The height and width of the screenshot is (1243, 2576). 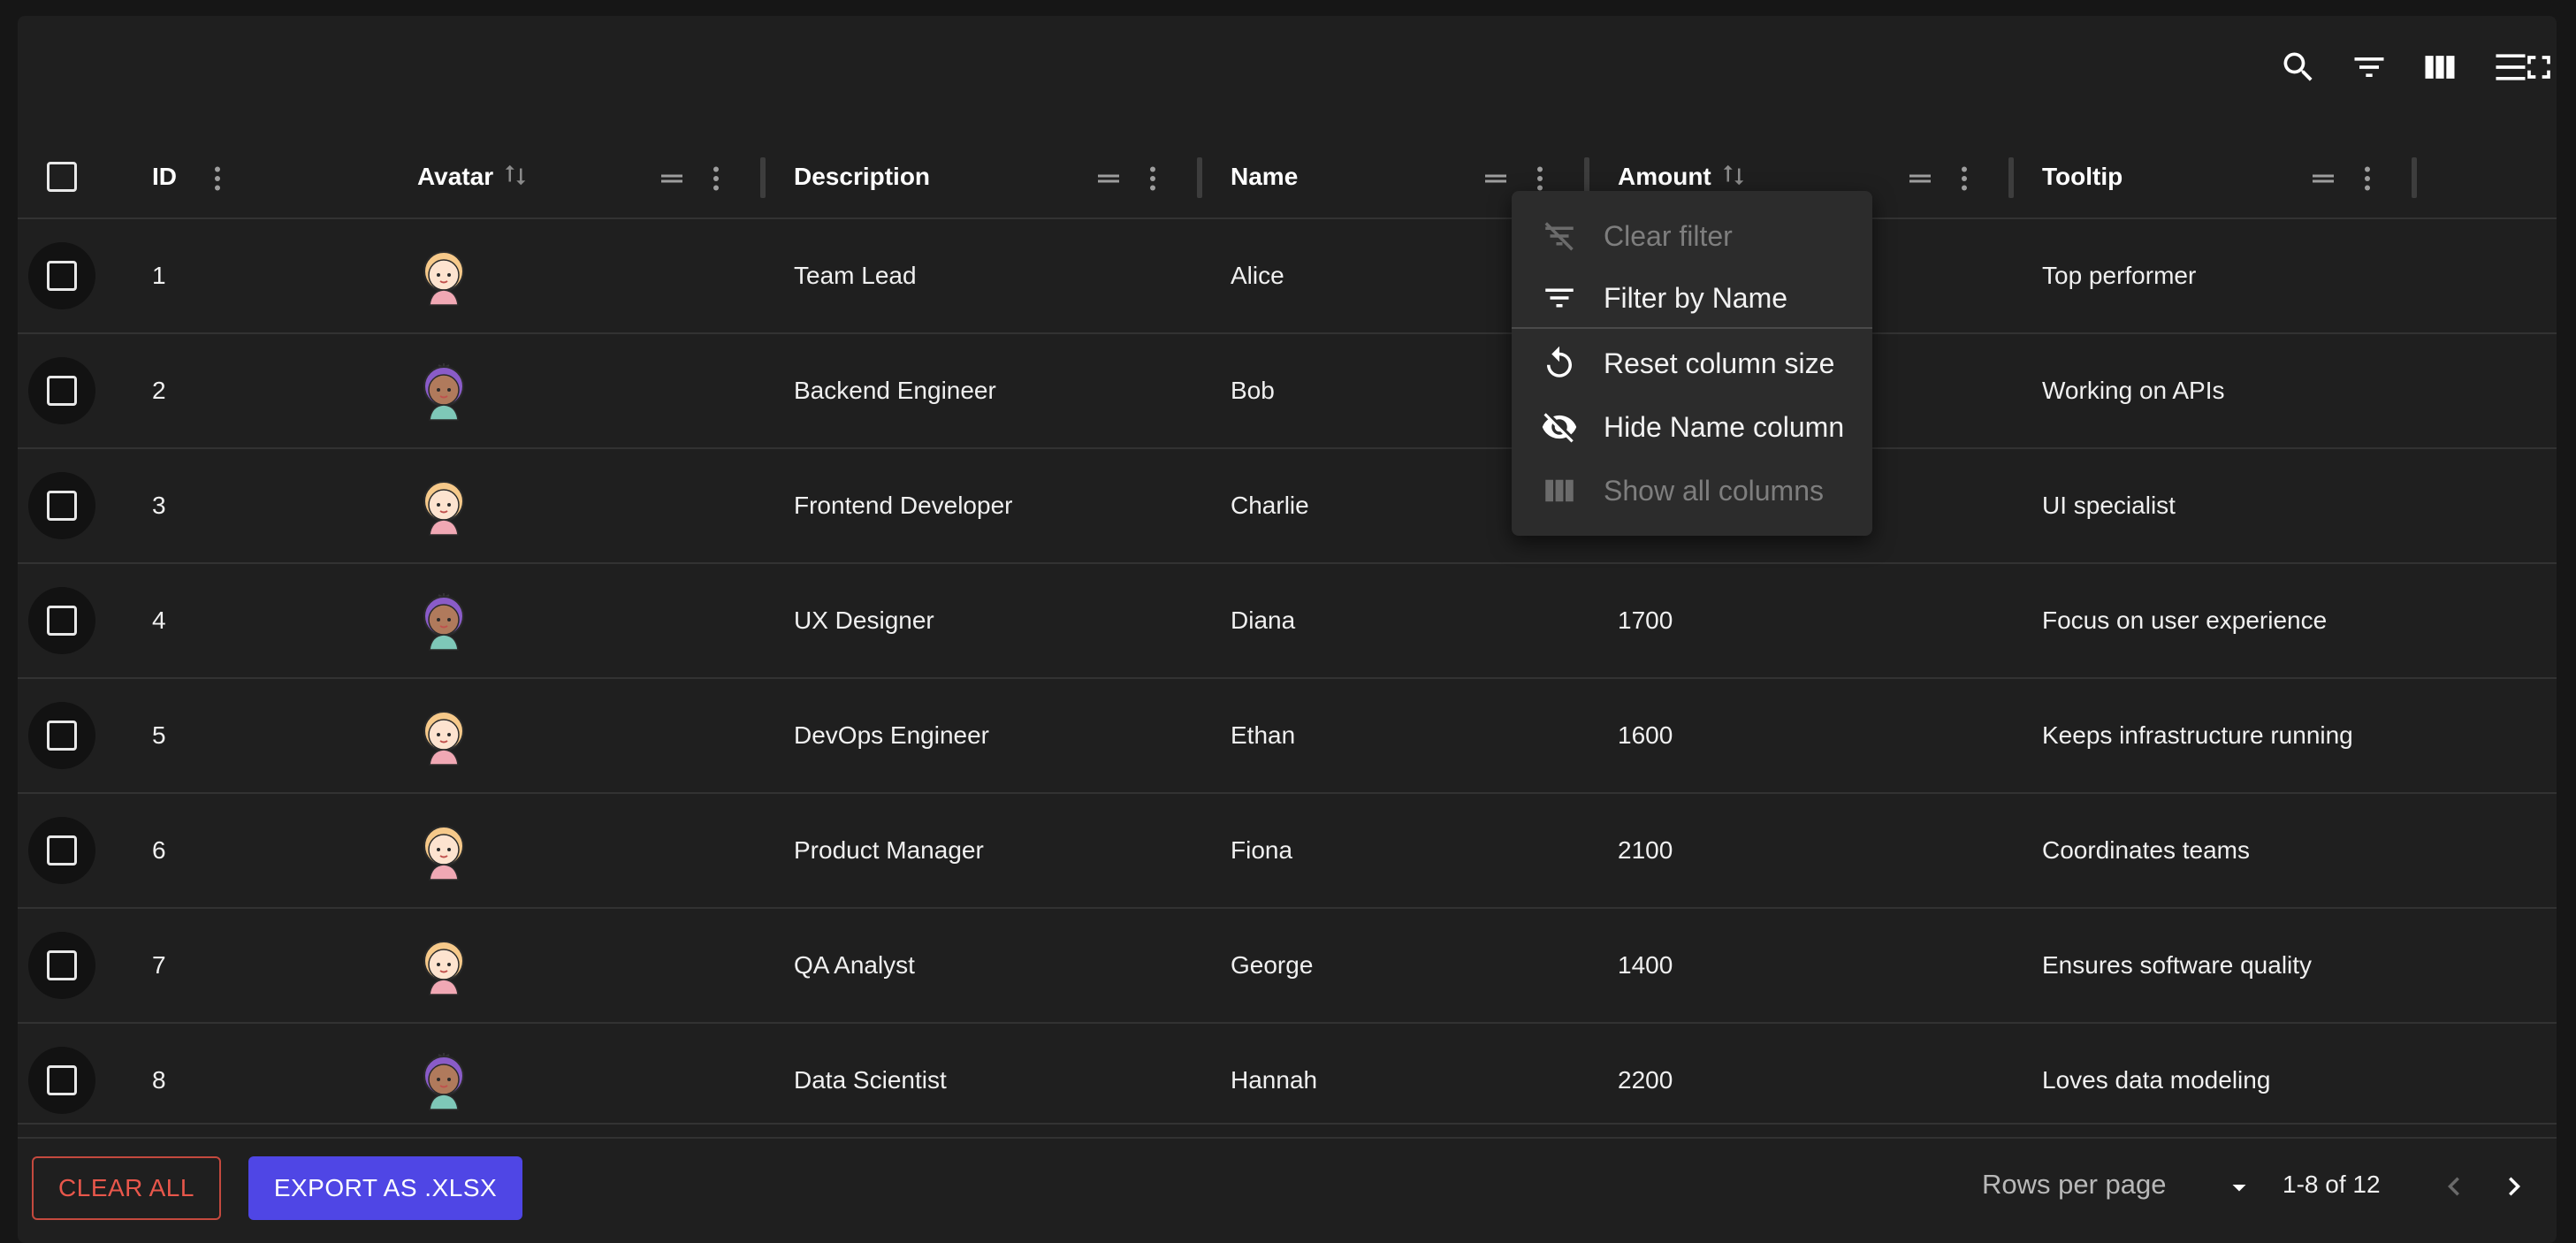 What do you see at coordinates (1253, 390) in the screenshot?
I see `cell-name: Bob` at bounding box center [1253, 390].